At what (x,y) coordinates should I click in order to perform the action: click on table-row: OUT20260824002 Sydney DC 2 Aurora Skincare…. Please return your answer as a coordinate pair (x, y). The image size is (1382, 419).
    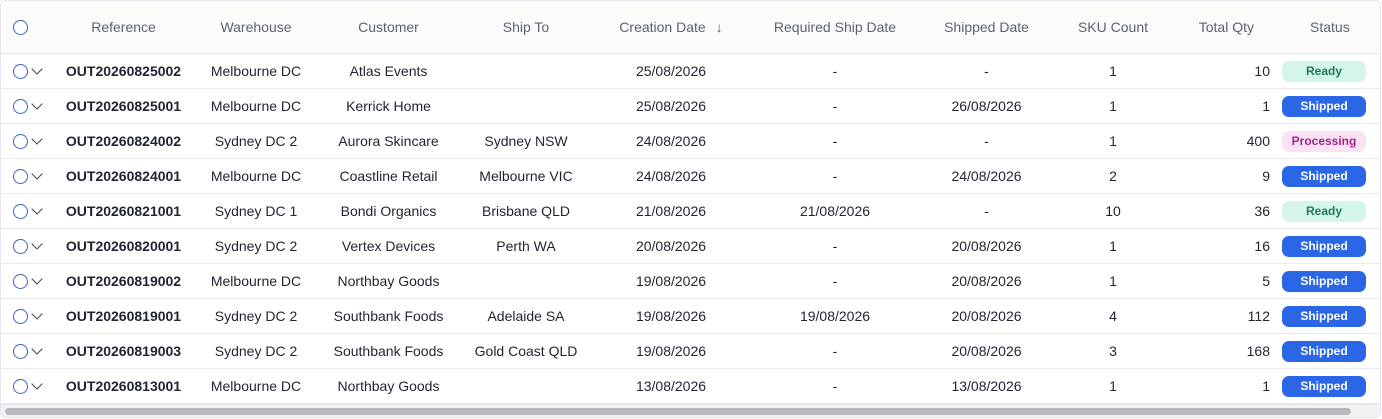
    Looking at the image, I should click on (690, 141).